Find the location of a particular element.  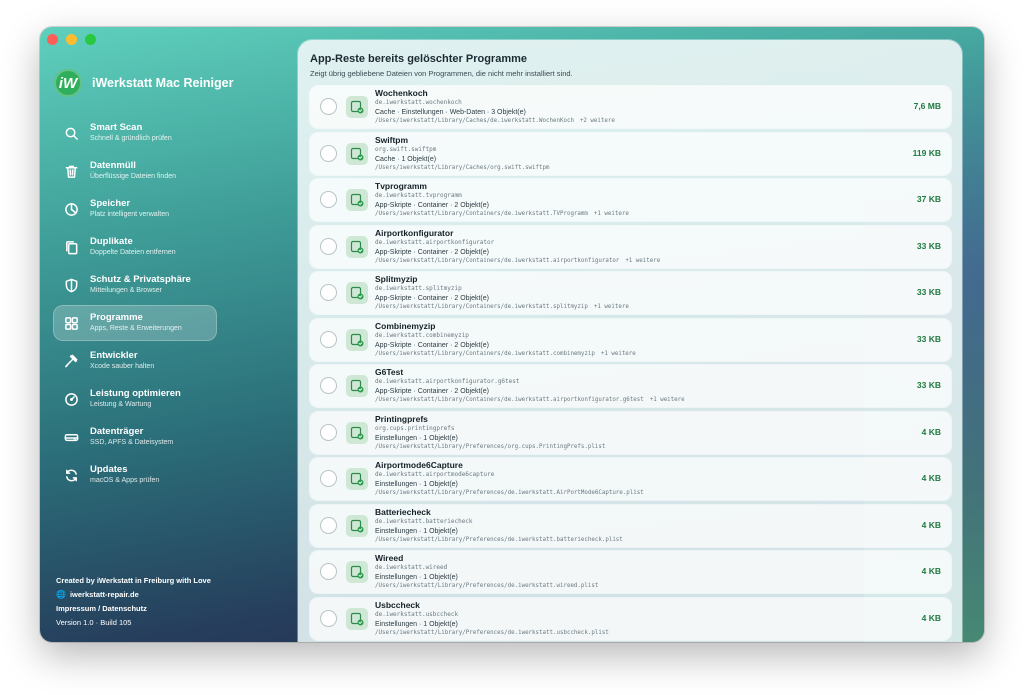

item-name: Wireed is located at coordinates (389, 558).